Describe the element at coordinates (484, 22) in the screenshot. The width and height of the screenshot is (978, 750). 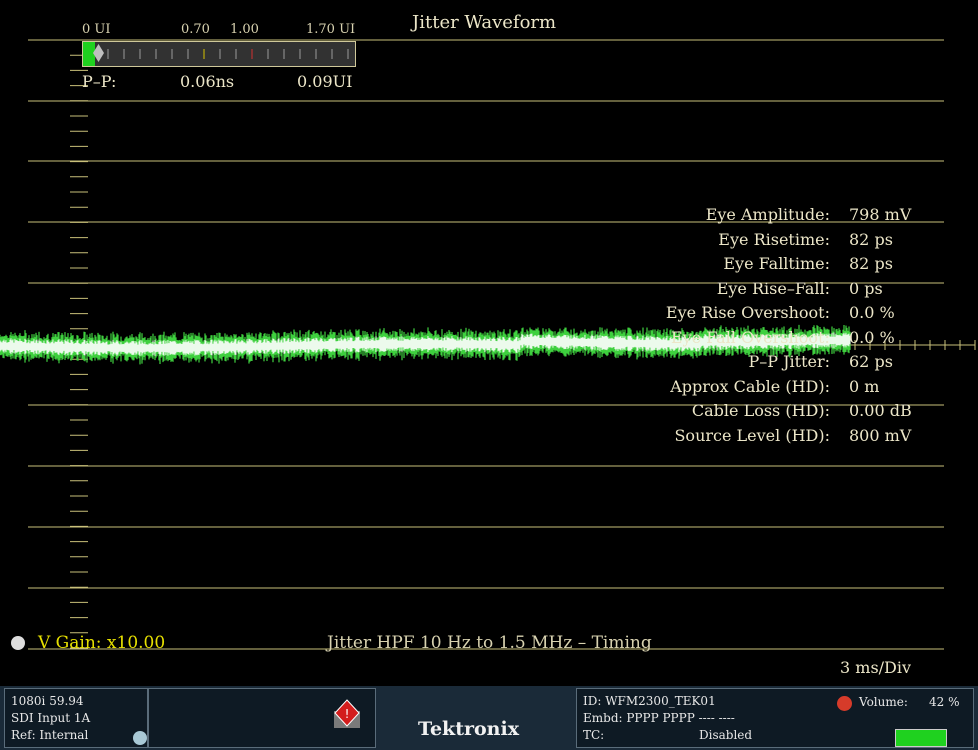
I see `display-title: Jitter Waveform` at that location.